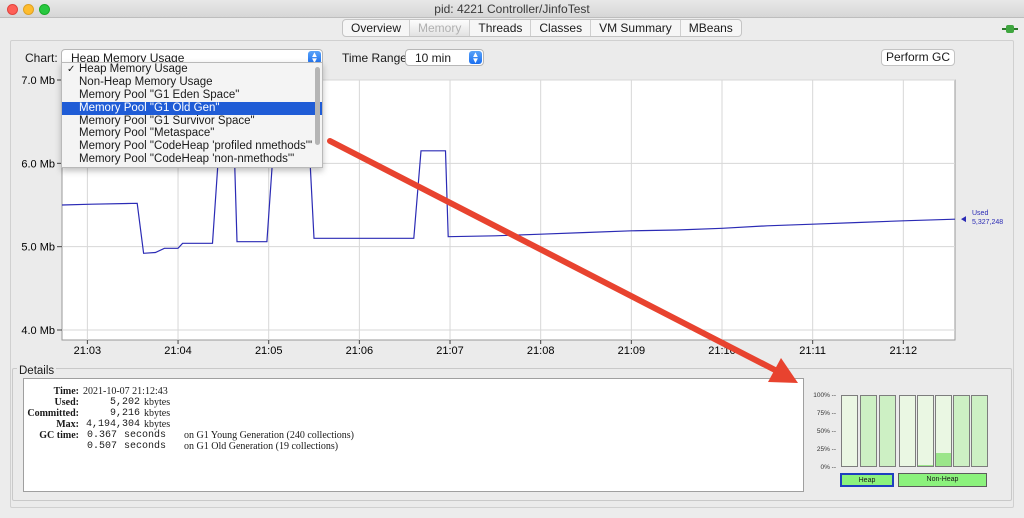  What do you see at coordinates (38, 331) in the screenshot?
I see `y-tick-label: 4.0 Mb` at bounding box center [38, 331].